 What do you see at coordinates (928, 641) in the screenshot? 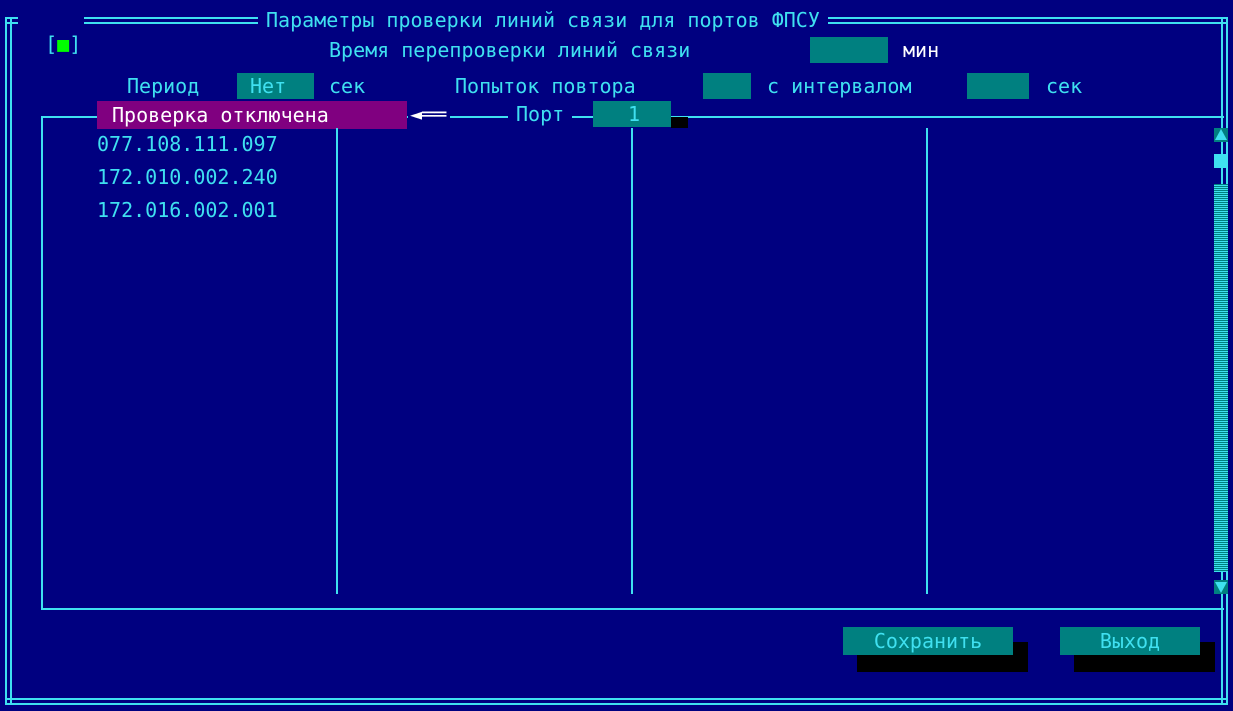
I see `save-button: Сохранить` at bounding box center [928, 641].